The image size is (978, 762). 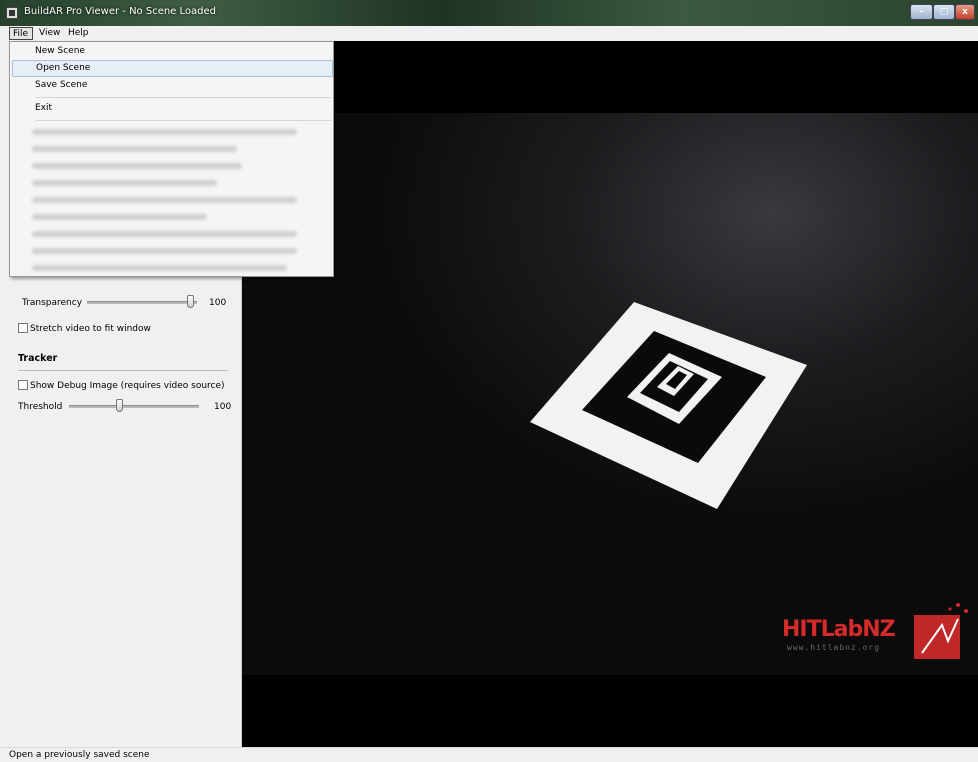 I want to click on letterbox-top, so click(x=610, y=77).